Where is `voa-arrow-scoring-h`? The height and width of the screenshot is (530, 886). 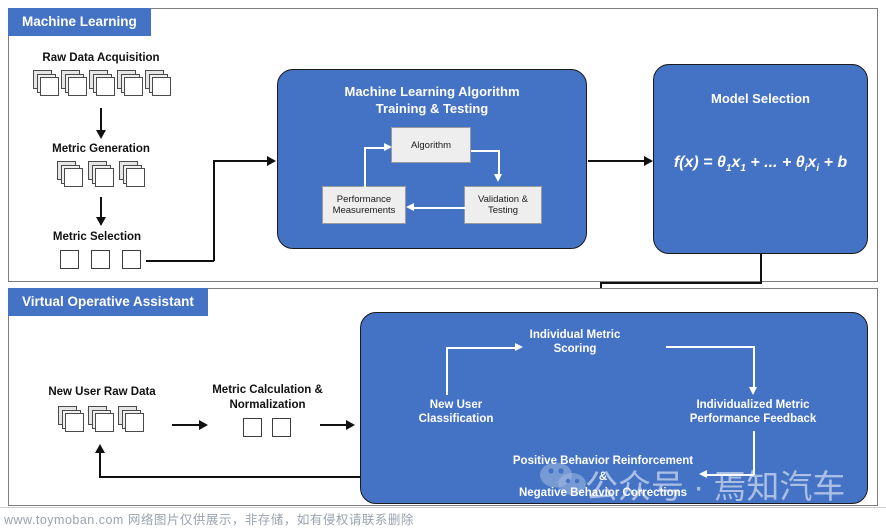
voa-arrow-scoring-h is located at coordinates (710, 347).